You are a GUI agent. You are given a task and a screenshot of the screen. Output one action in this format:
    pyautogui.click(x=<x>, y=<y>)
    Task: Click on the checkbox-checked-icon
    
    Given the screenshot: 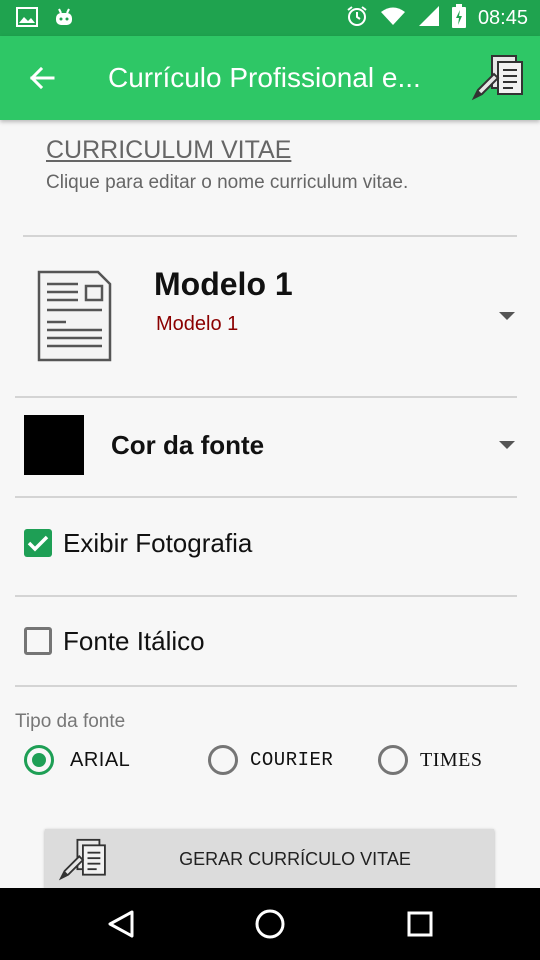 What is the action you would take?
    pyautogui.click(x=38, y=543)
    